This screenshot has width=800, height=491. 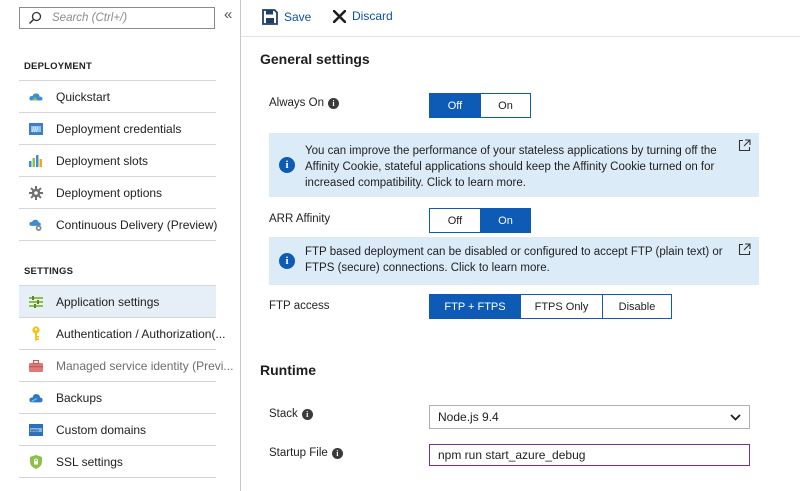 I want to click on slots-chart-icon, so click(x=36, y=161).